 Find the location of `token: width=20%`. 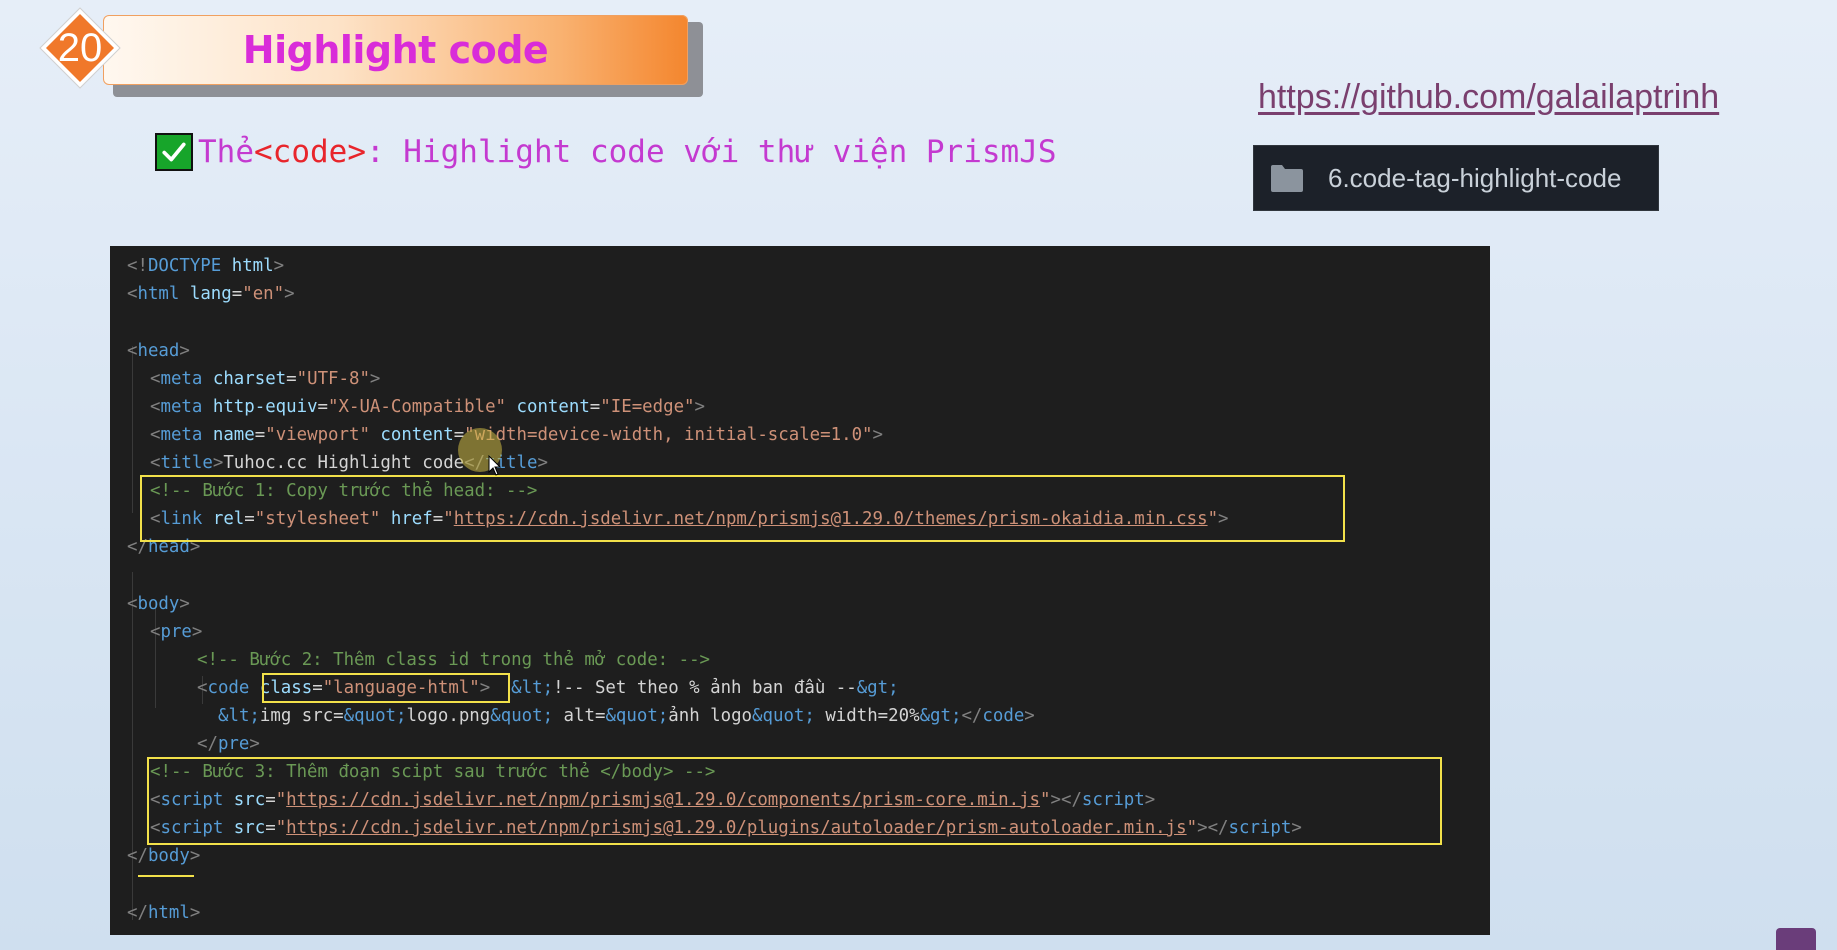

token: width=20% is located at coordinates (867, 716).